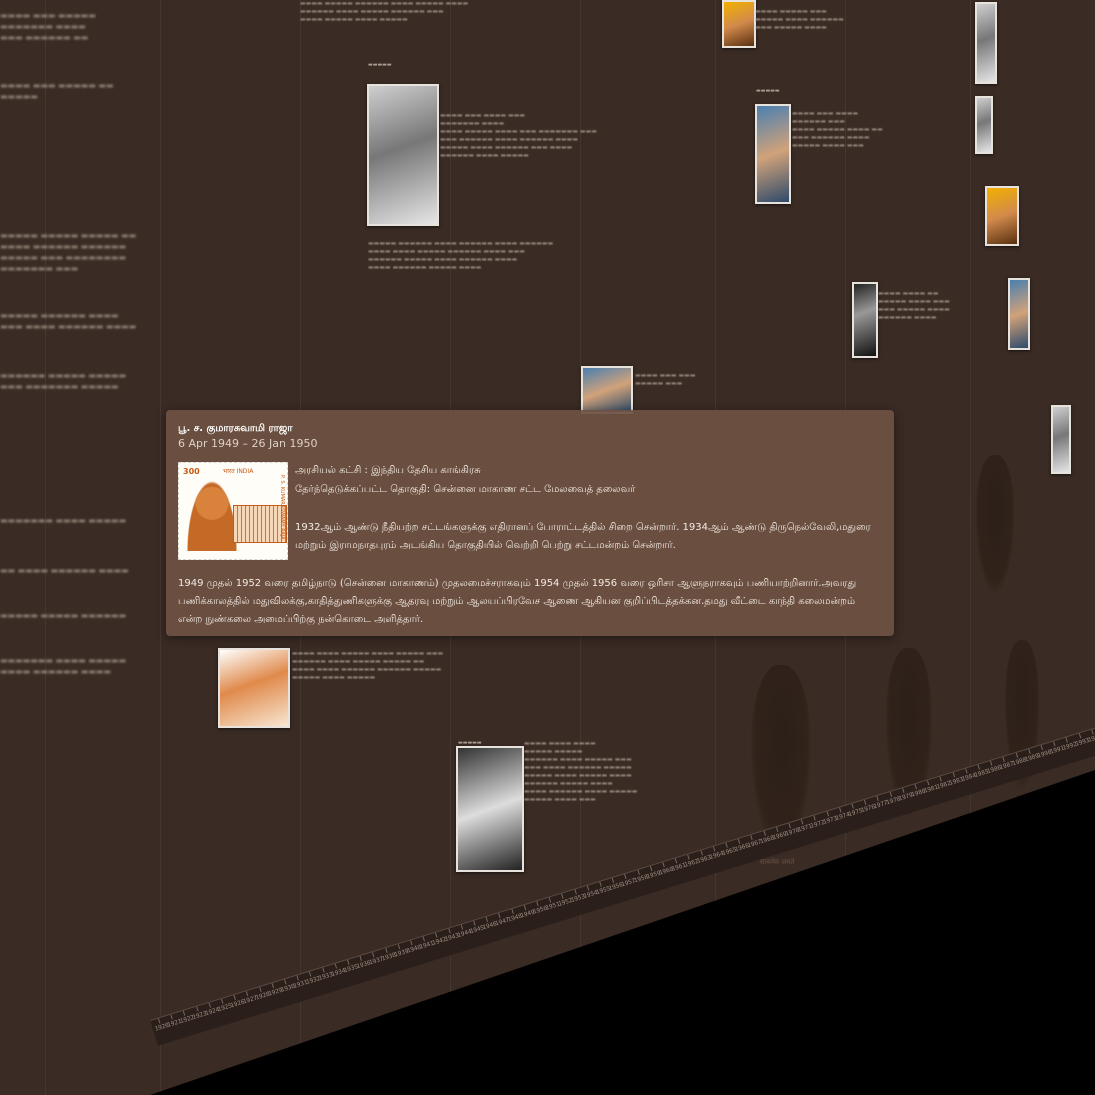 This screenshot has width=1095, height=1095. Describe the element at coordinates (254, 688) in the screenshot. I see `stamp-thumbnail` at that location.